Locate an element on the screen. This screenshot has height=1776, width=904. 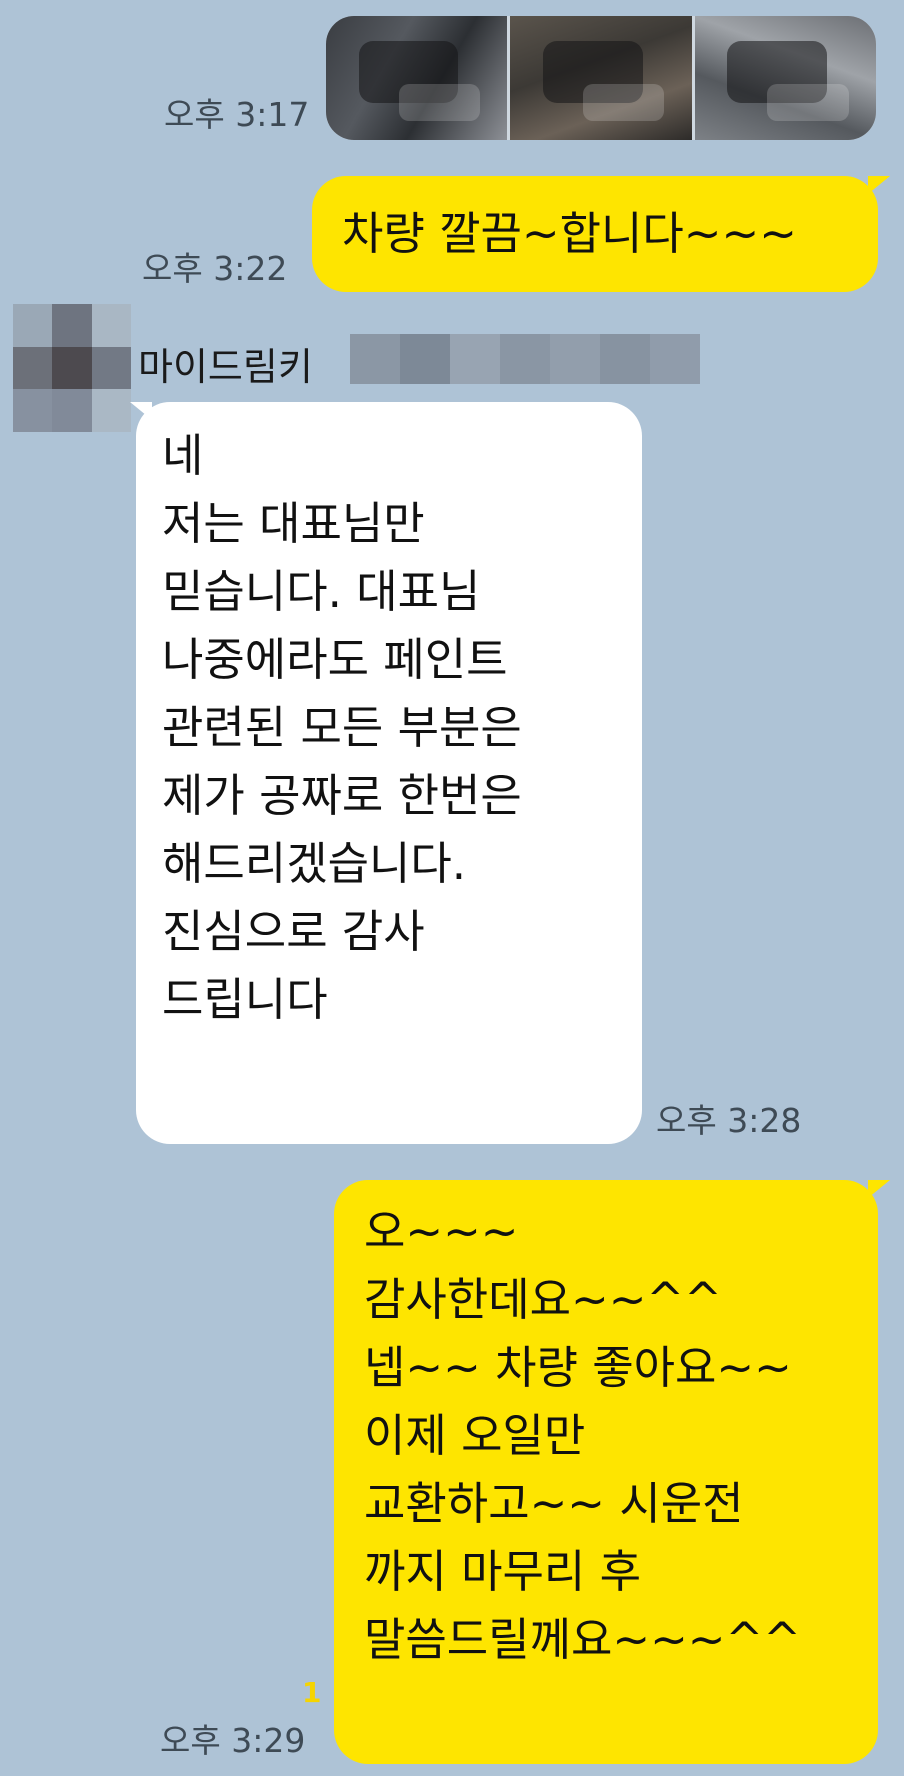
message-time: 오후 3:28 is located at coordinates (729, 1120).